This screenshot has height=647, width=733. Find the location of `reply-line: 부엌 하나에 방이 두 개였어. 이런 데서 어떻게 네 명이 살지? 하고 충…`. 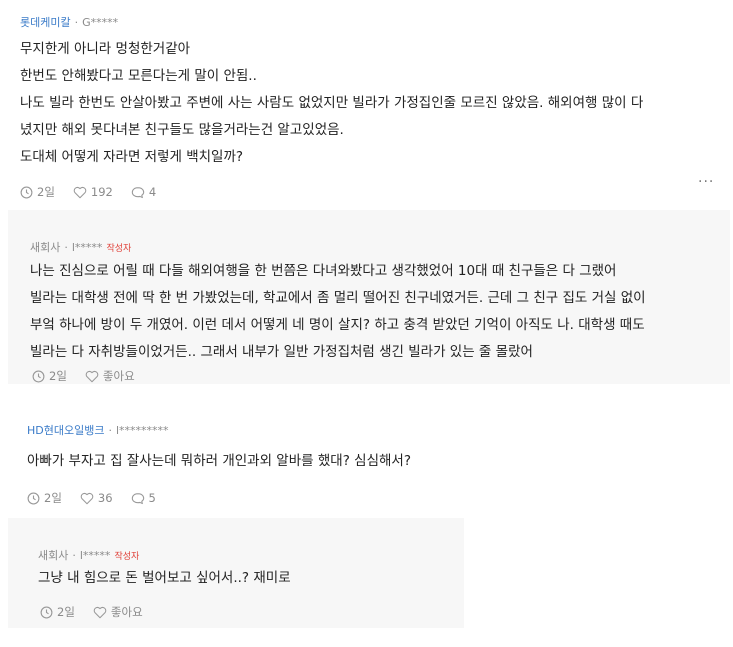

reply-line: 부엌 하나에 방이 두 개였어. 이런 데서 어떻게 네 명이 살지? 하고 충… is located at coordinates (337, 325).